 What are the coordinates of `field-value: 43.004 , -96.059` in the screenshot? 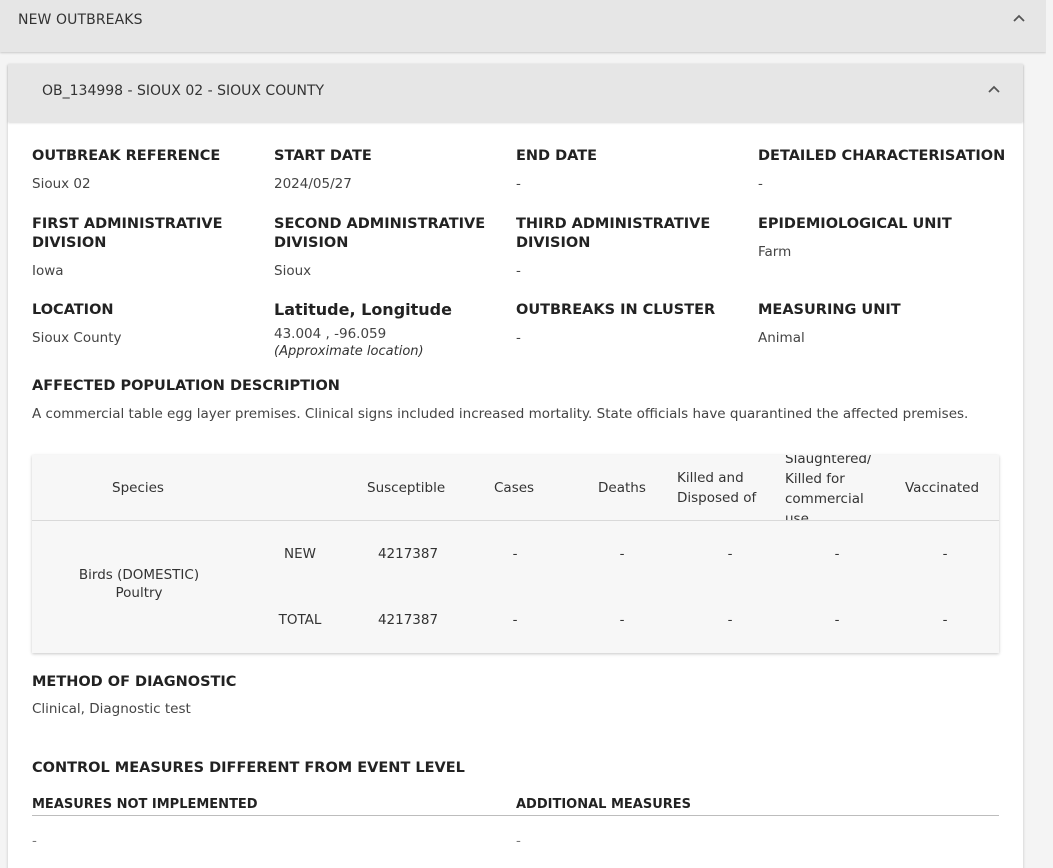 It's located at (330, 334).